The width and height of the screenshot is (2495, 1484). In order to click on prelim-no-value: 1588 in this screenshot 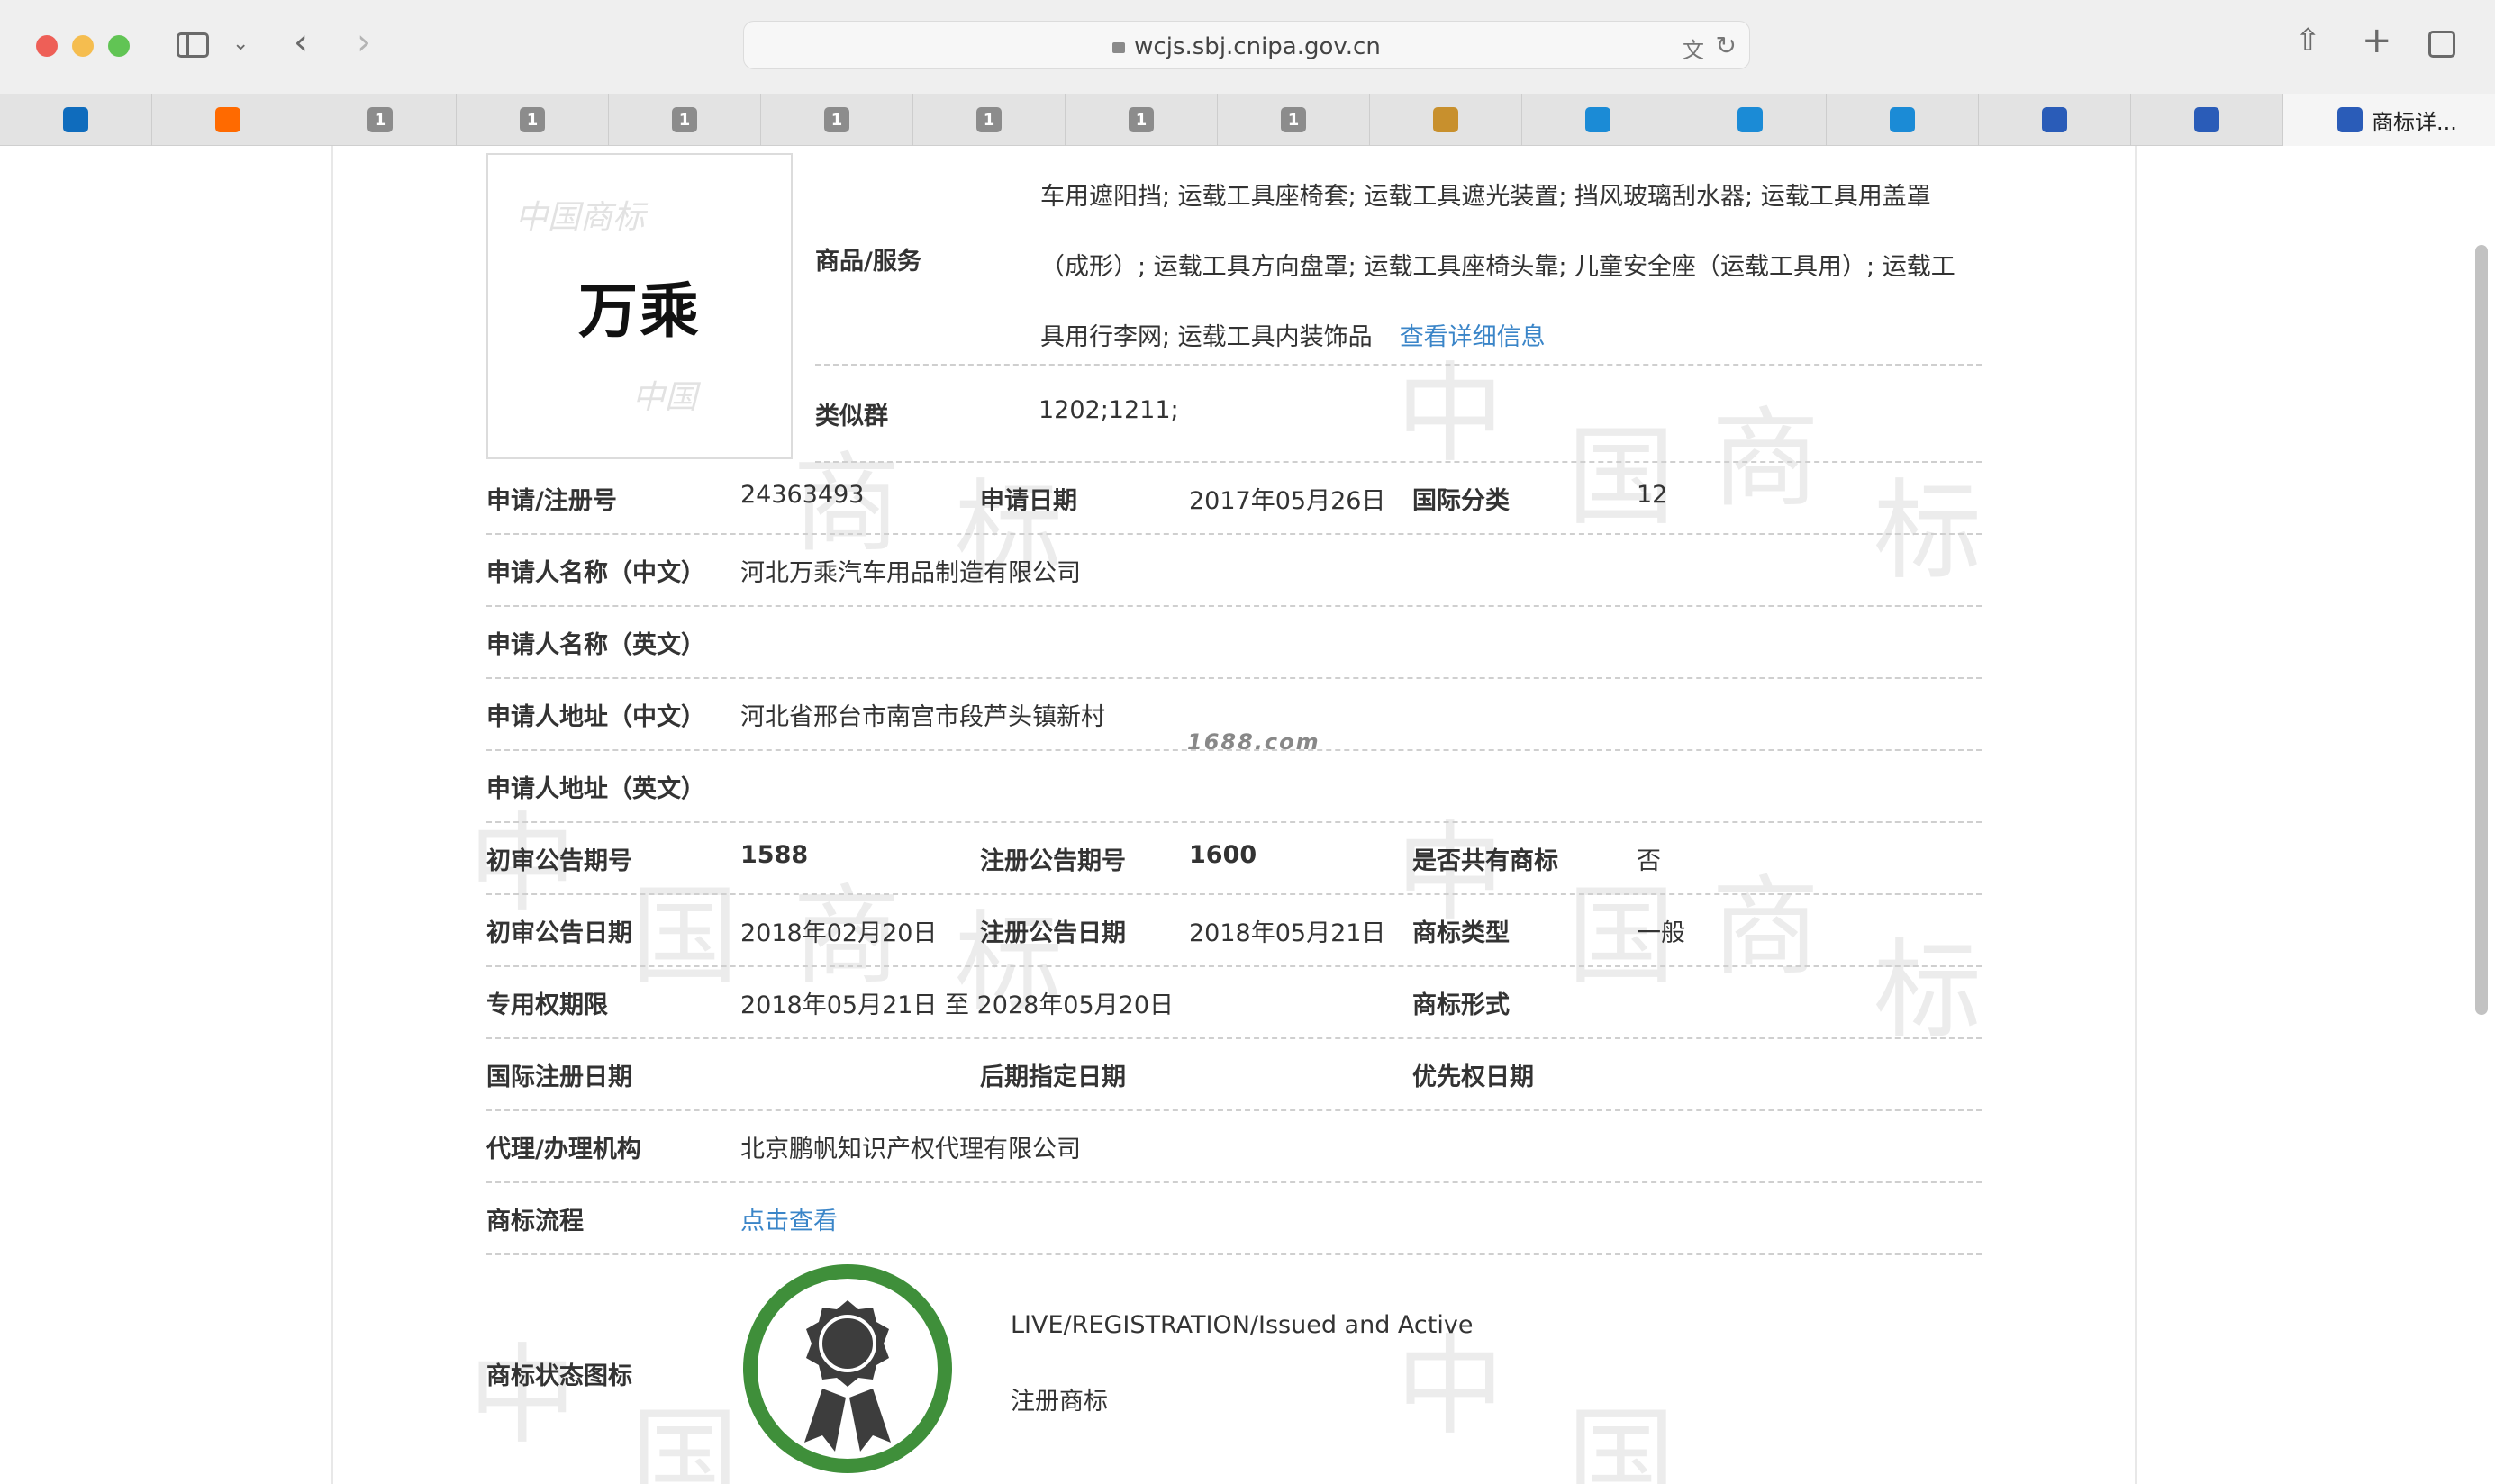, I will do `click(774, 855)`.